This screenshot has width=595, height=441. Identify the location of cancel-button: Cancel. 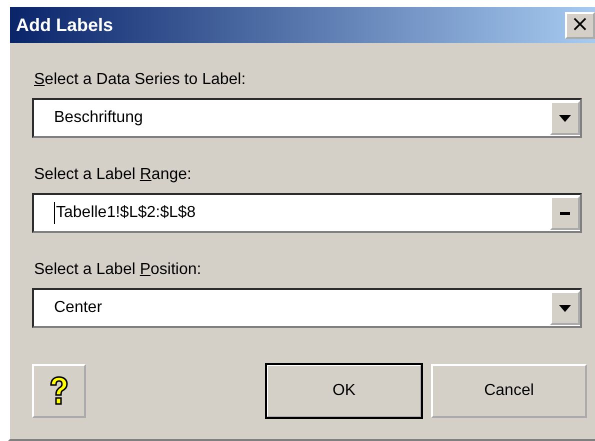
(509, 391).